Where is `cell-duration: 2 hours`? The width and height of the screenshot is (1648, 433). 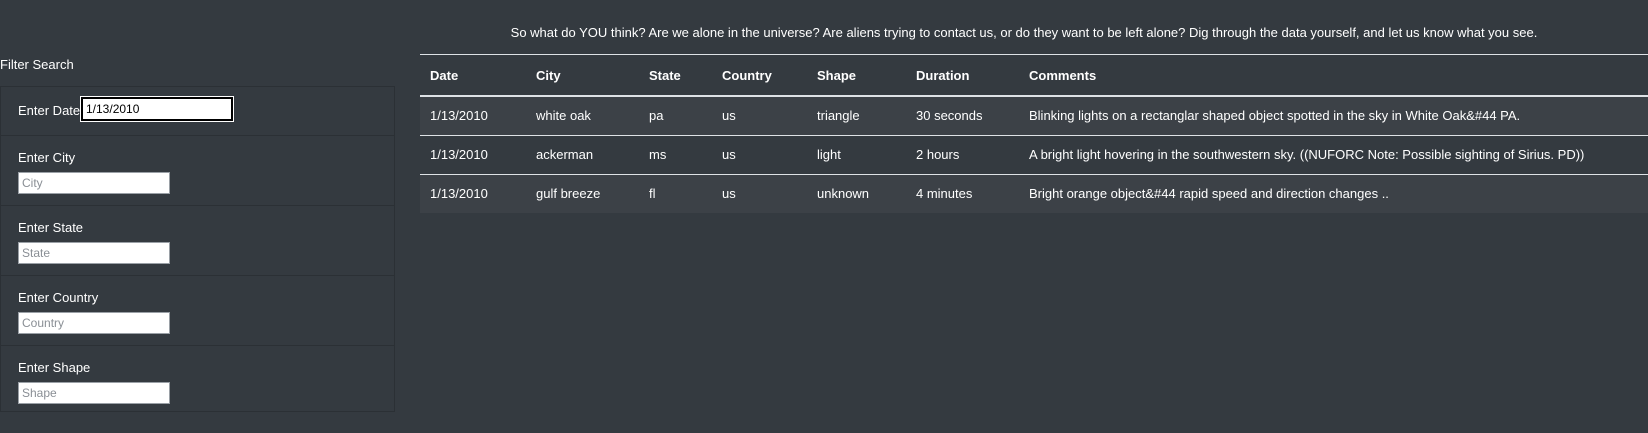 cell-duration: 2 hours is located at coordinates (938, 154).